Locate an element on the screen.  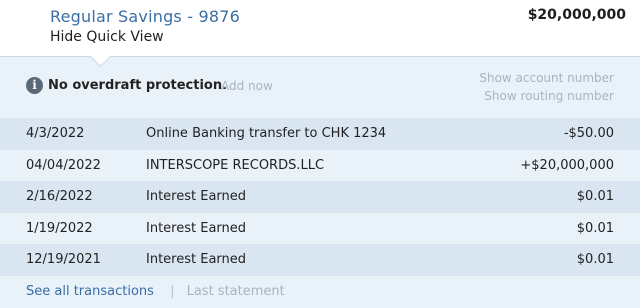
panel-footer: See all transactions | Last statement is located at coordinates (155, 291).